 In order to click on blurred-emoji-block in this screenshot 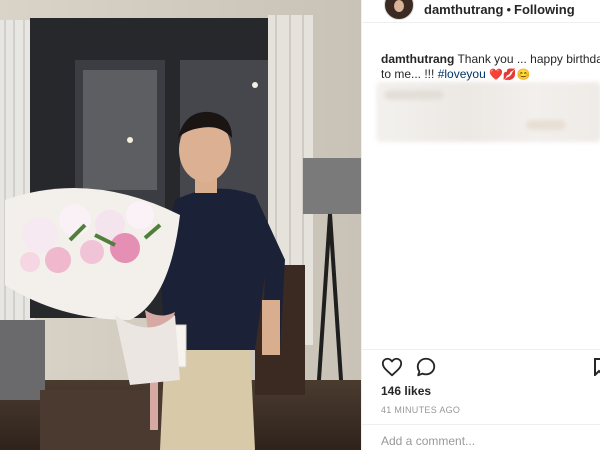, I will do `click(546, 125)`.